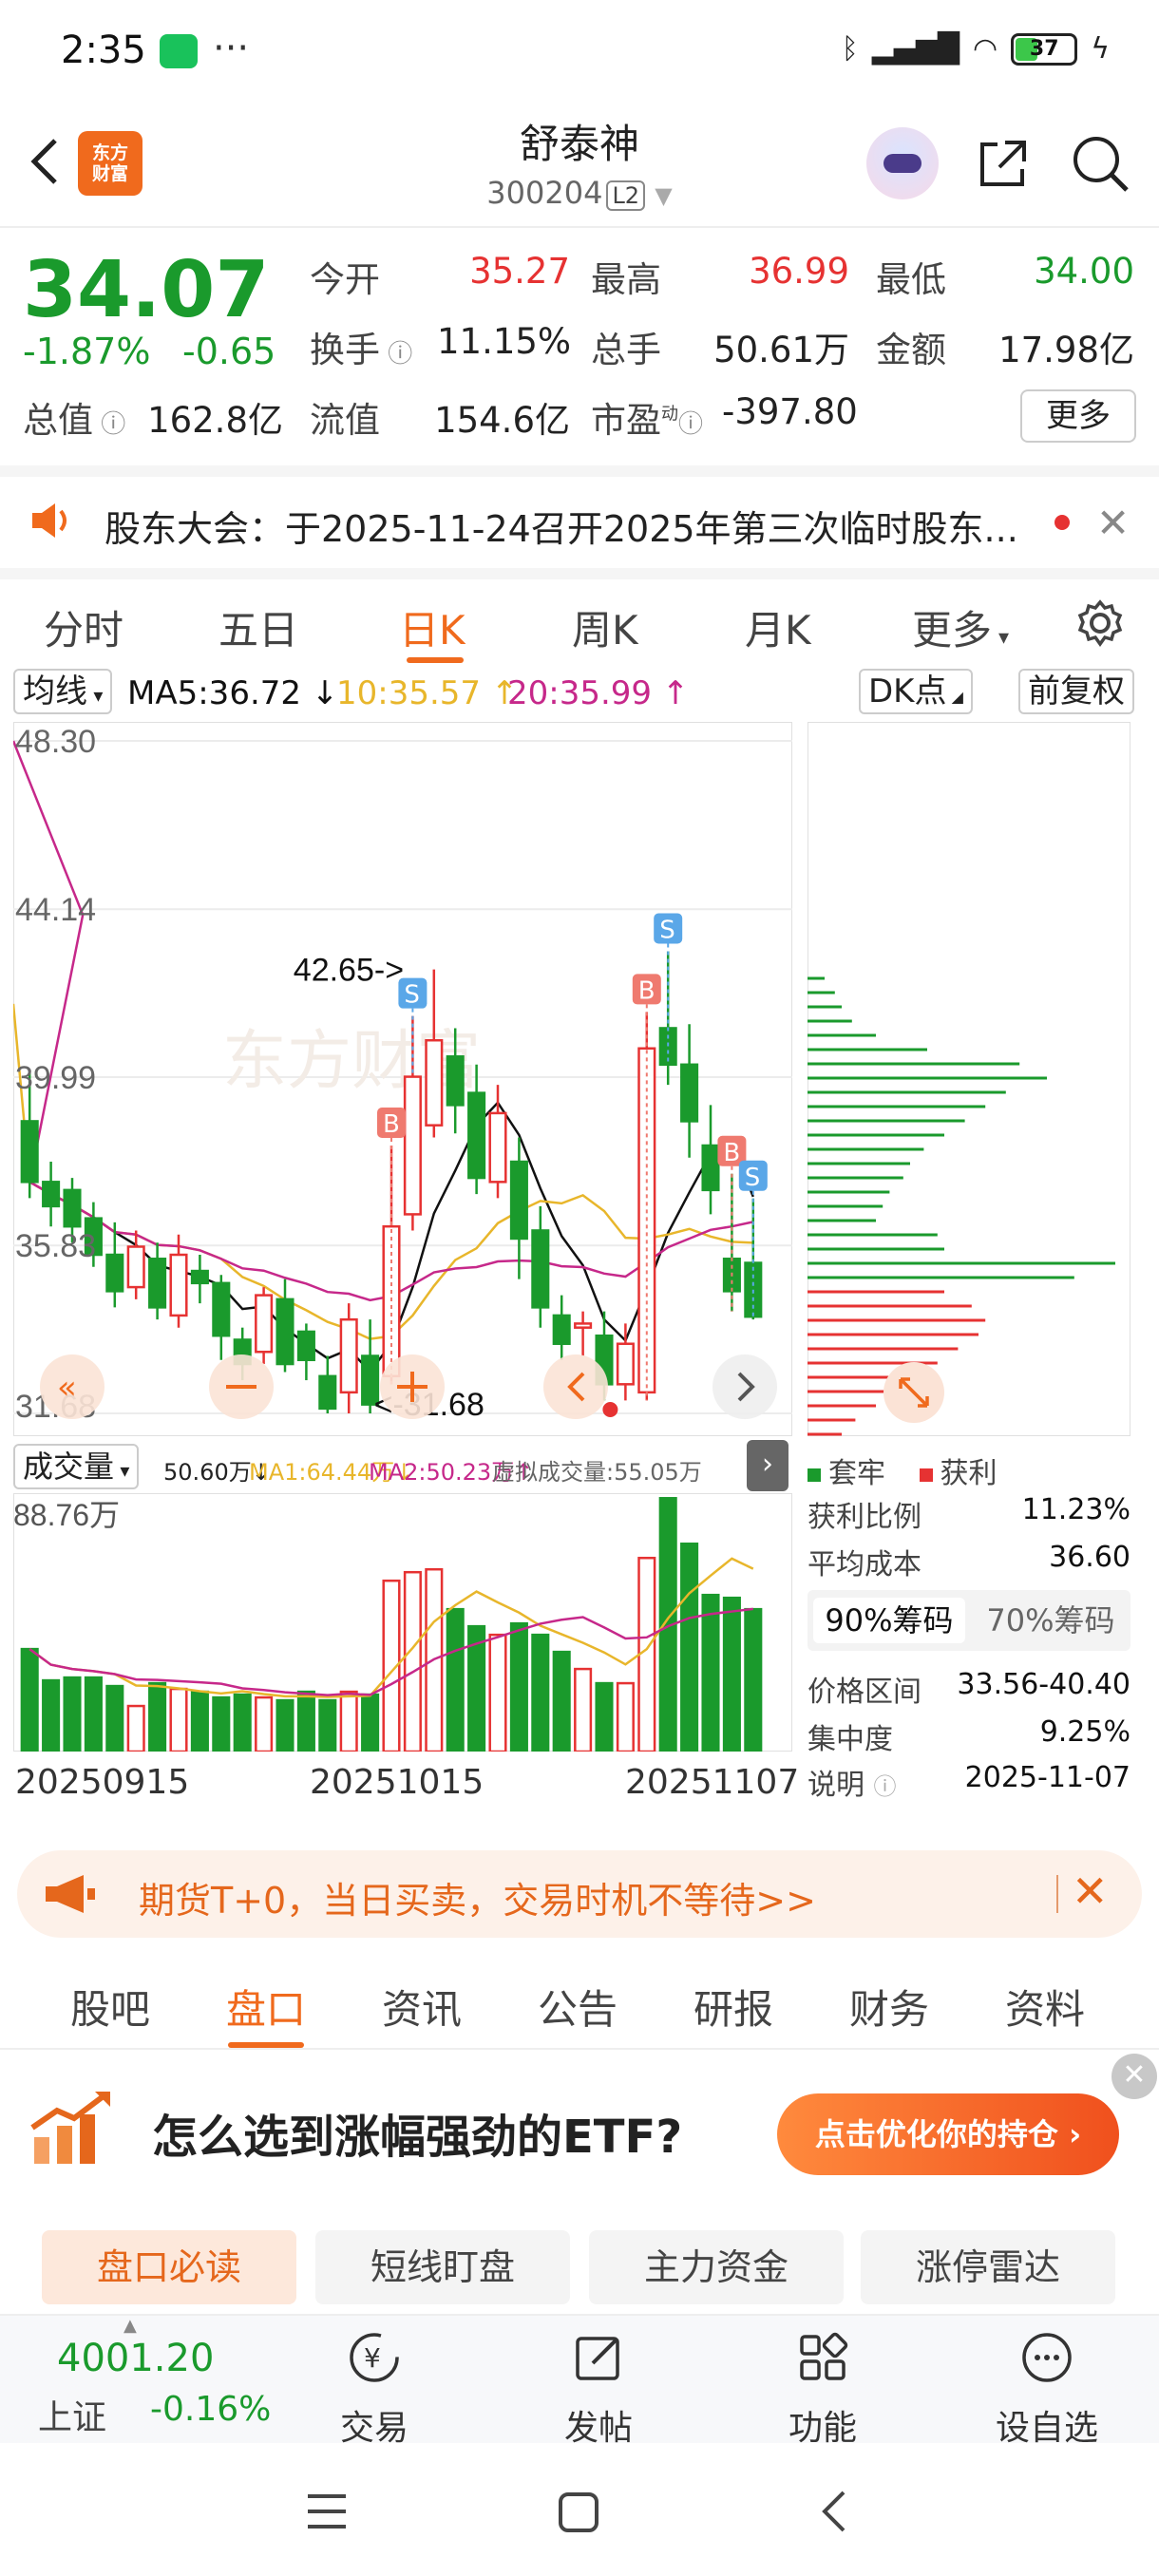  I want to click on y-tick-label: 39.99, so click(55, 1078).